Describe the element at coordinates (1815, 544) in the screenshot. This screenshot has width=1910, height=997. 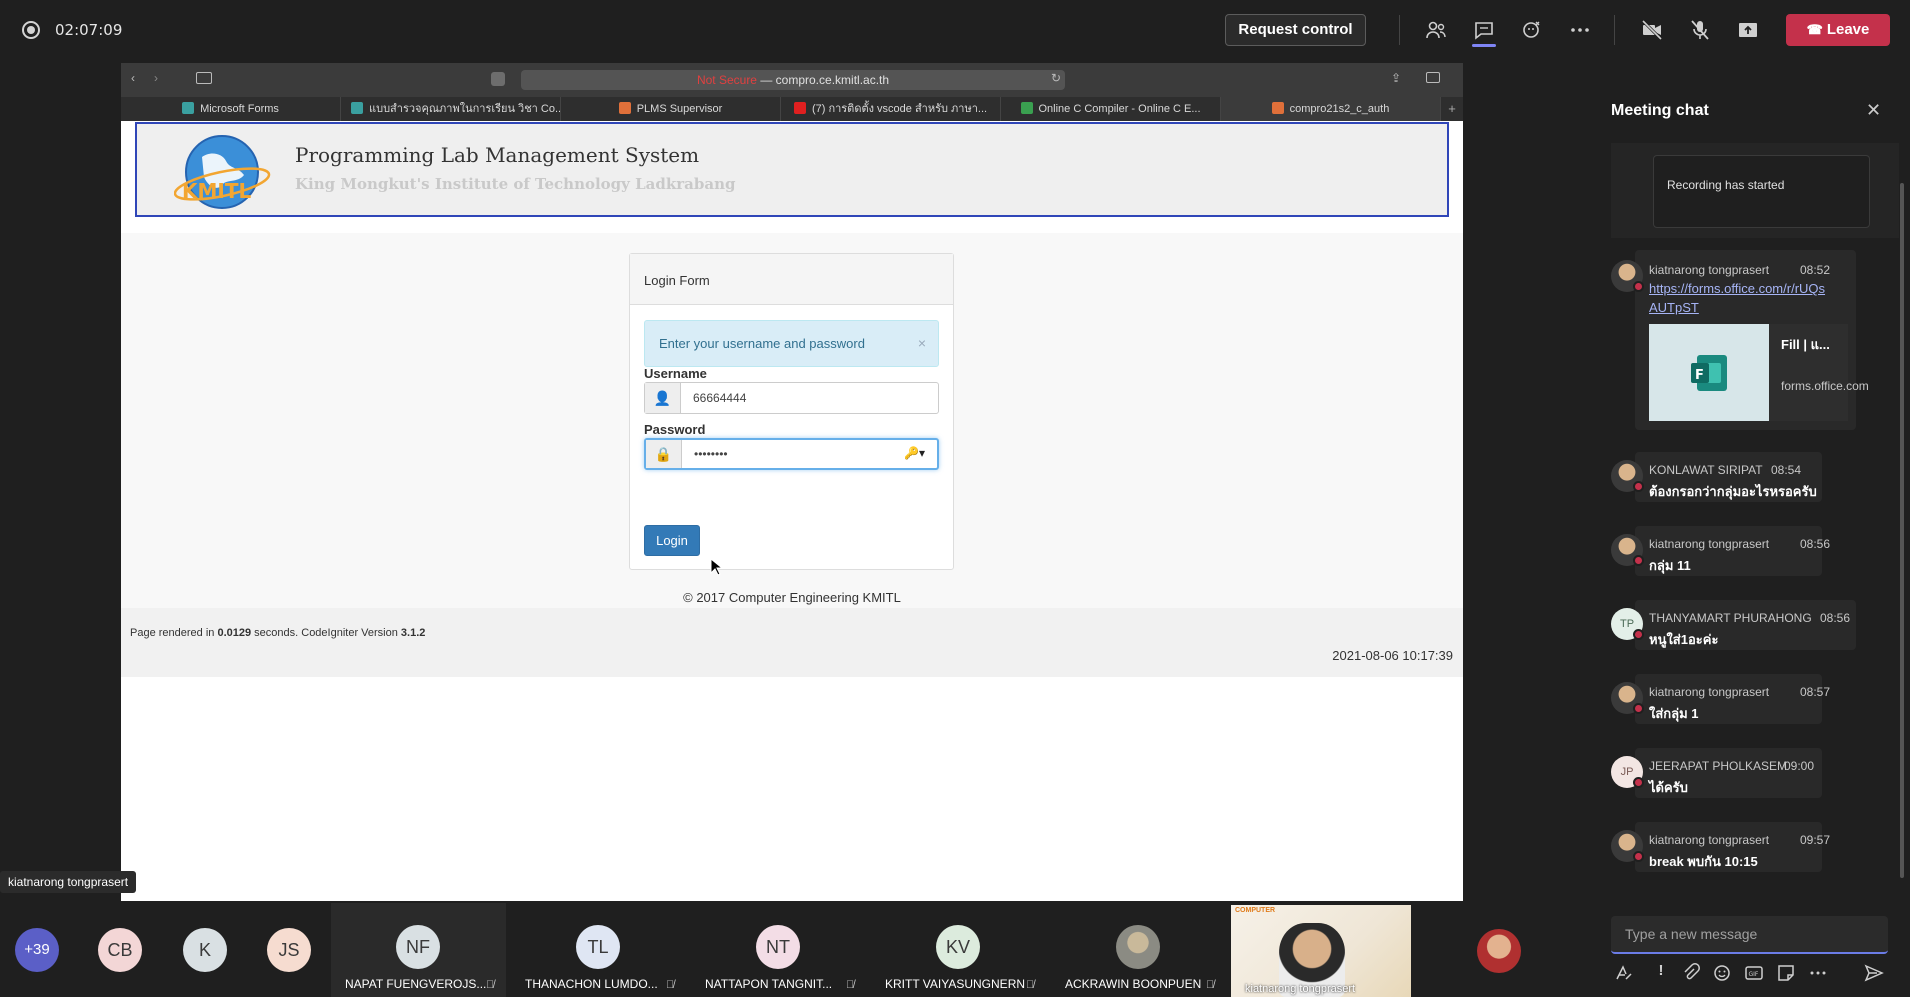
I see `message-time: 08:56` at that location.